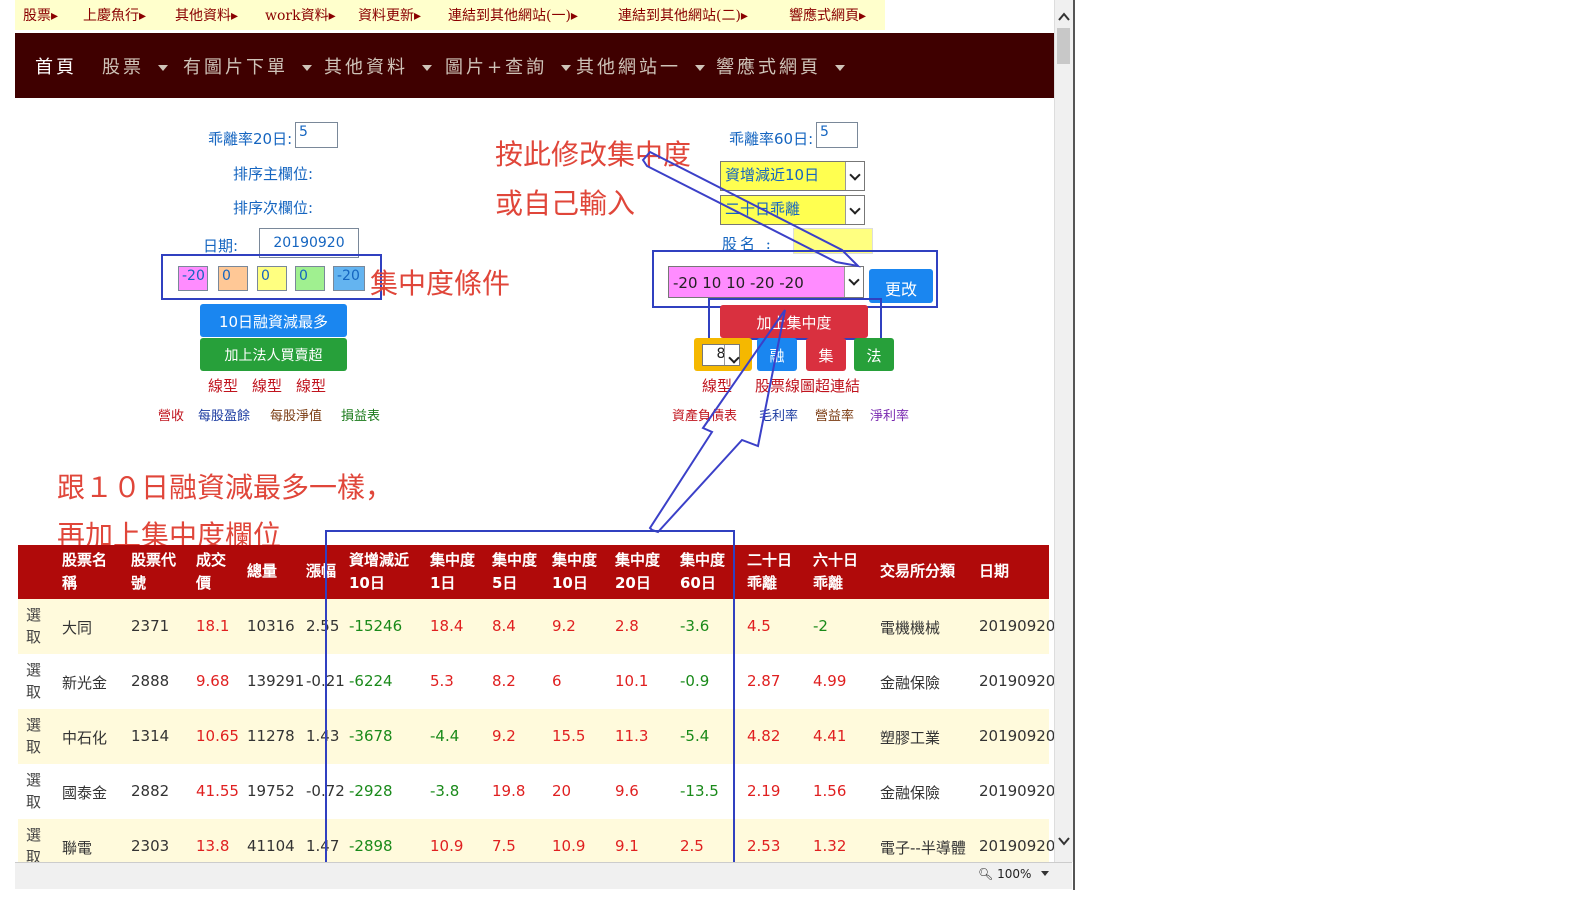 This screenshot has width=1596, height=910. I want to click on vertical-scrollbar, so click(1063, 431).